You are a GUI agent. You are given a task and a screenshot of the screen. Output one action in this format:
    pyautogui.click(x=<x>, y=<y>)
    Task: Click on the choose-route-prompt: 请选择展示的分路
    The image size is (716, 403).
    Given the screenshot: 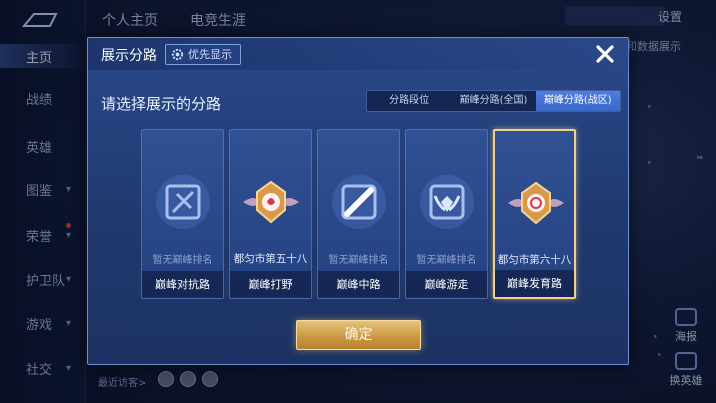 What is the action you would take?
    pyautogui.click(x=161, y=104)
    